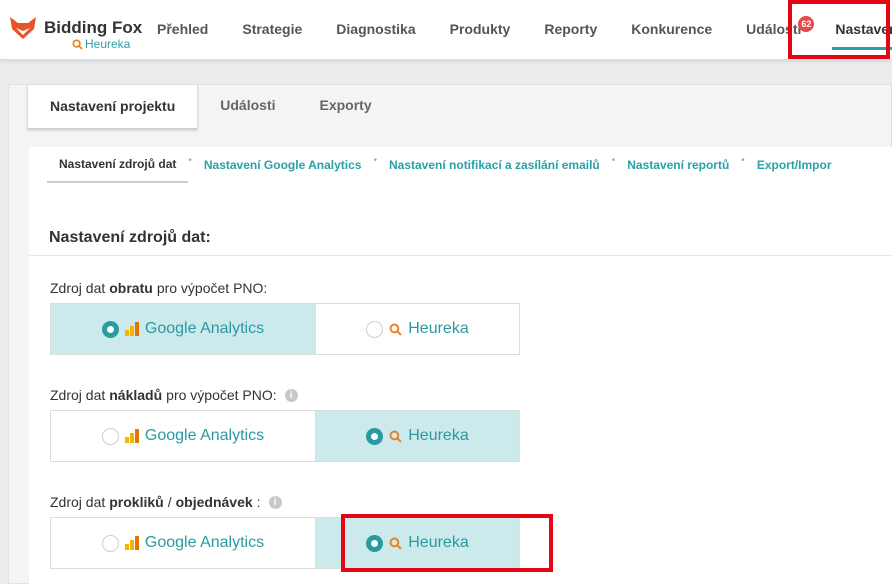 This screenshot has height=584, width=892. I want to click on option-naklady-google-analytics: Google Analytics, so click(183, 436).